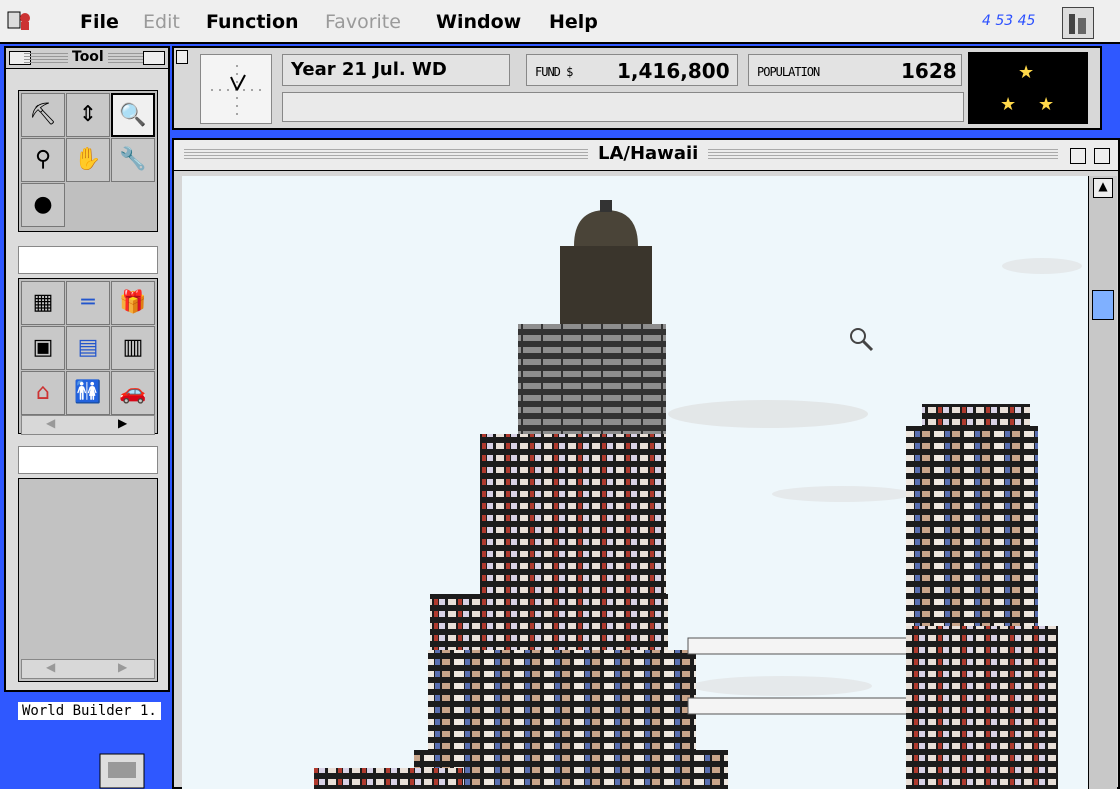 The image size is (1120, 789). Describe the element at coordinates (43, 303) in the screenshot. I see `office-icon: ▦` at that location.